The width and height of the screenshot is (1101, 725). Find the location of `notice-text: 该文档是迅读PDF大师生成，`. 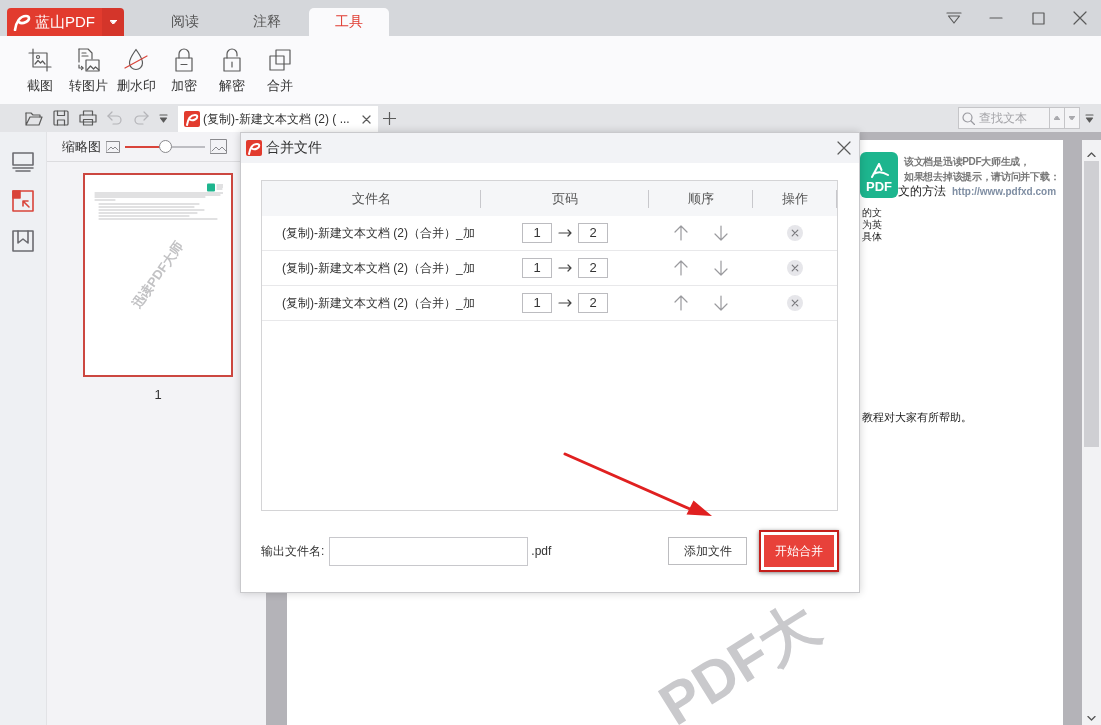

notice-text: 该文档是迅读PDF大师生成， is located at coordinates (967, 162).